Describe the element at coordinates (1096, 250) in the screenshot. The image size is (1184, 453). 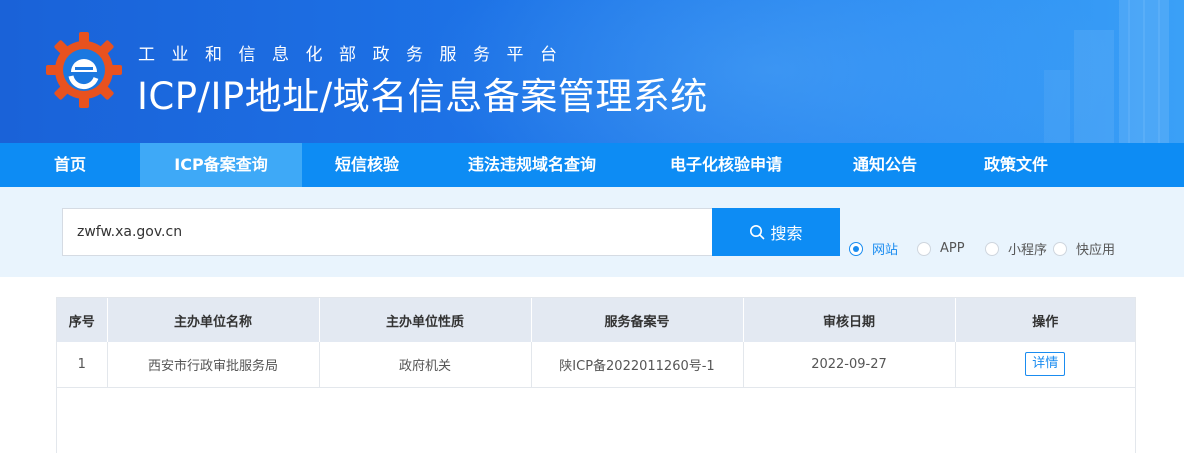
I see `radio-label: 快应用` at that location.